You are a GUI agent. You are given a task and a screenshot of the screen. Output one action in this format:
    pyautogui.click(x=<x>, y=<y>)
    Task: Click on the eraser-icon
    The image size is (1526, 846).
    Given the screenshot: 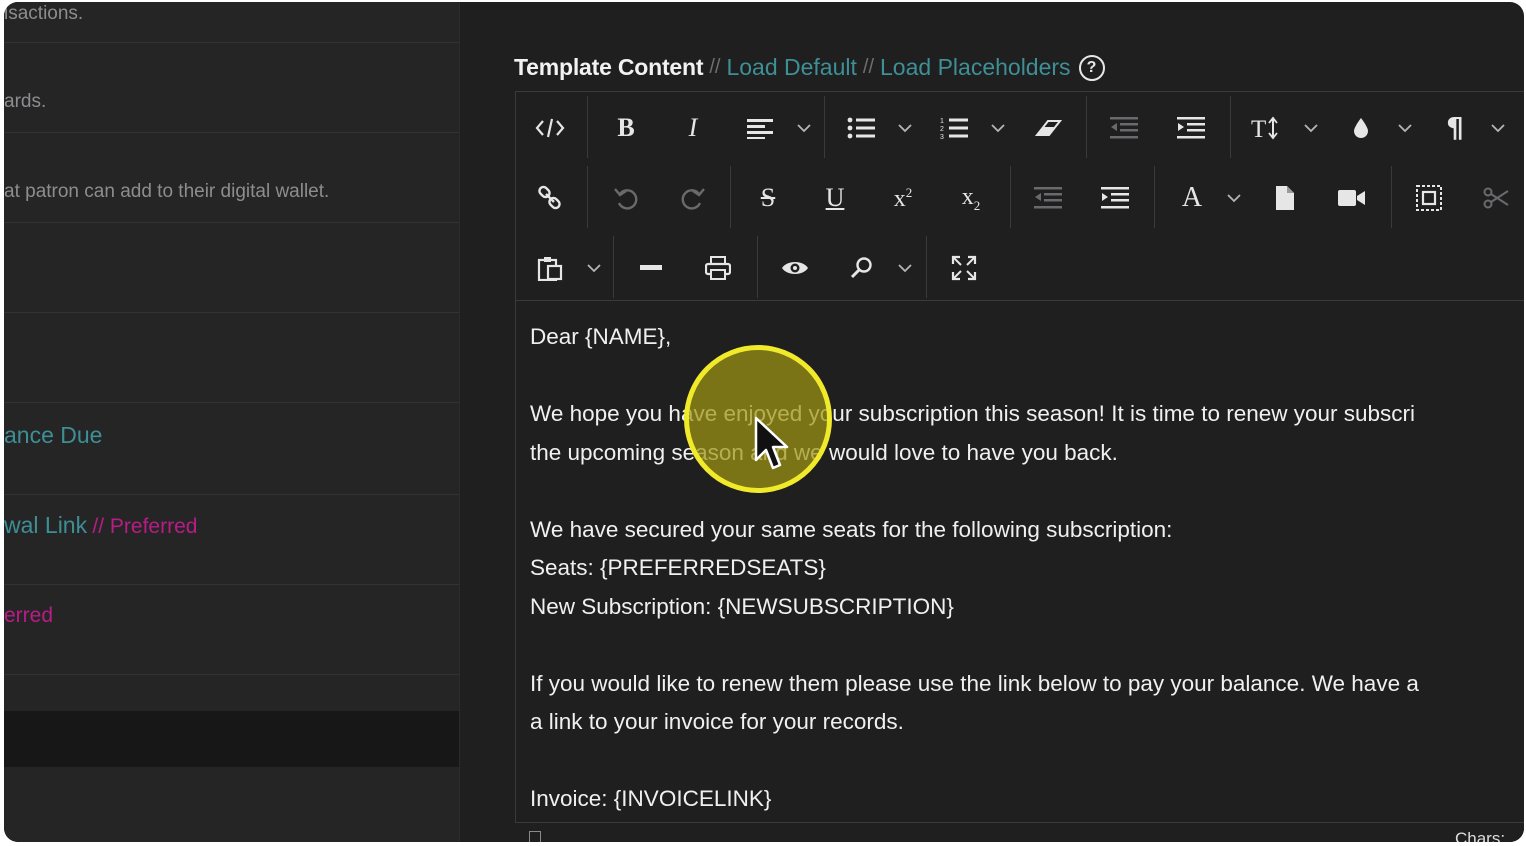 What is the action you would take?
    pyautogui.click(x=1048, y=128)
    